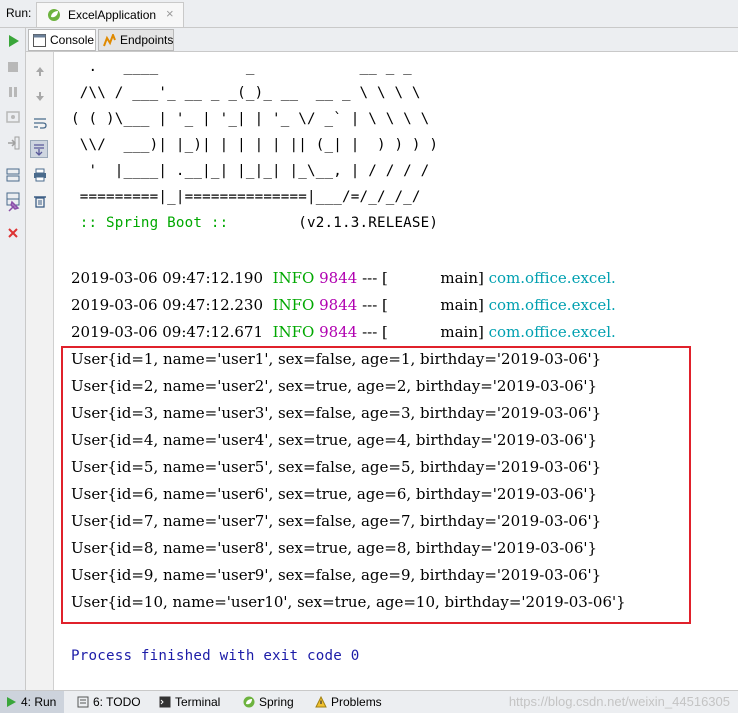 The width and height of the screenshot is (738, 713). I want to click on scroll-to-end-icon, so click(39, 149).